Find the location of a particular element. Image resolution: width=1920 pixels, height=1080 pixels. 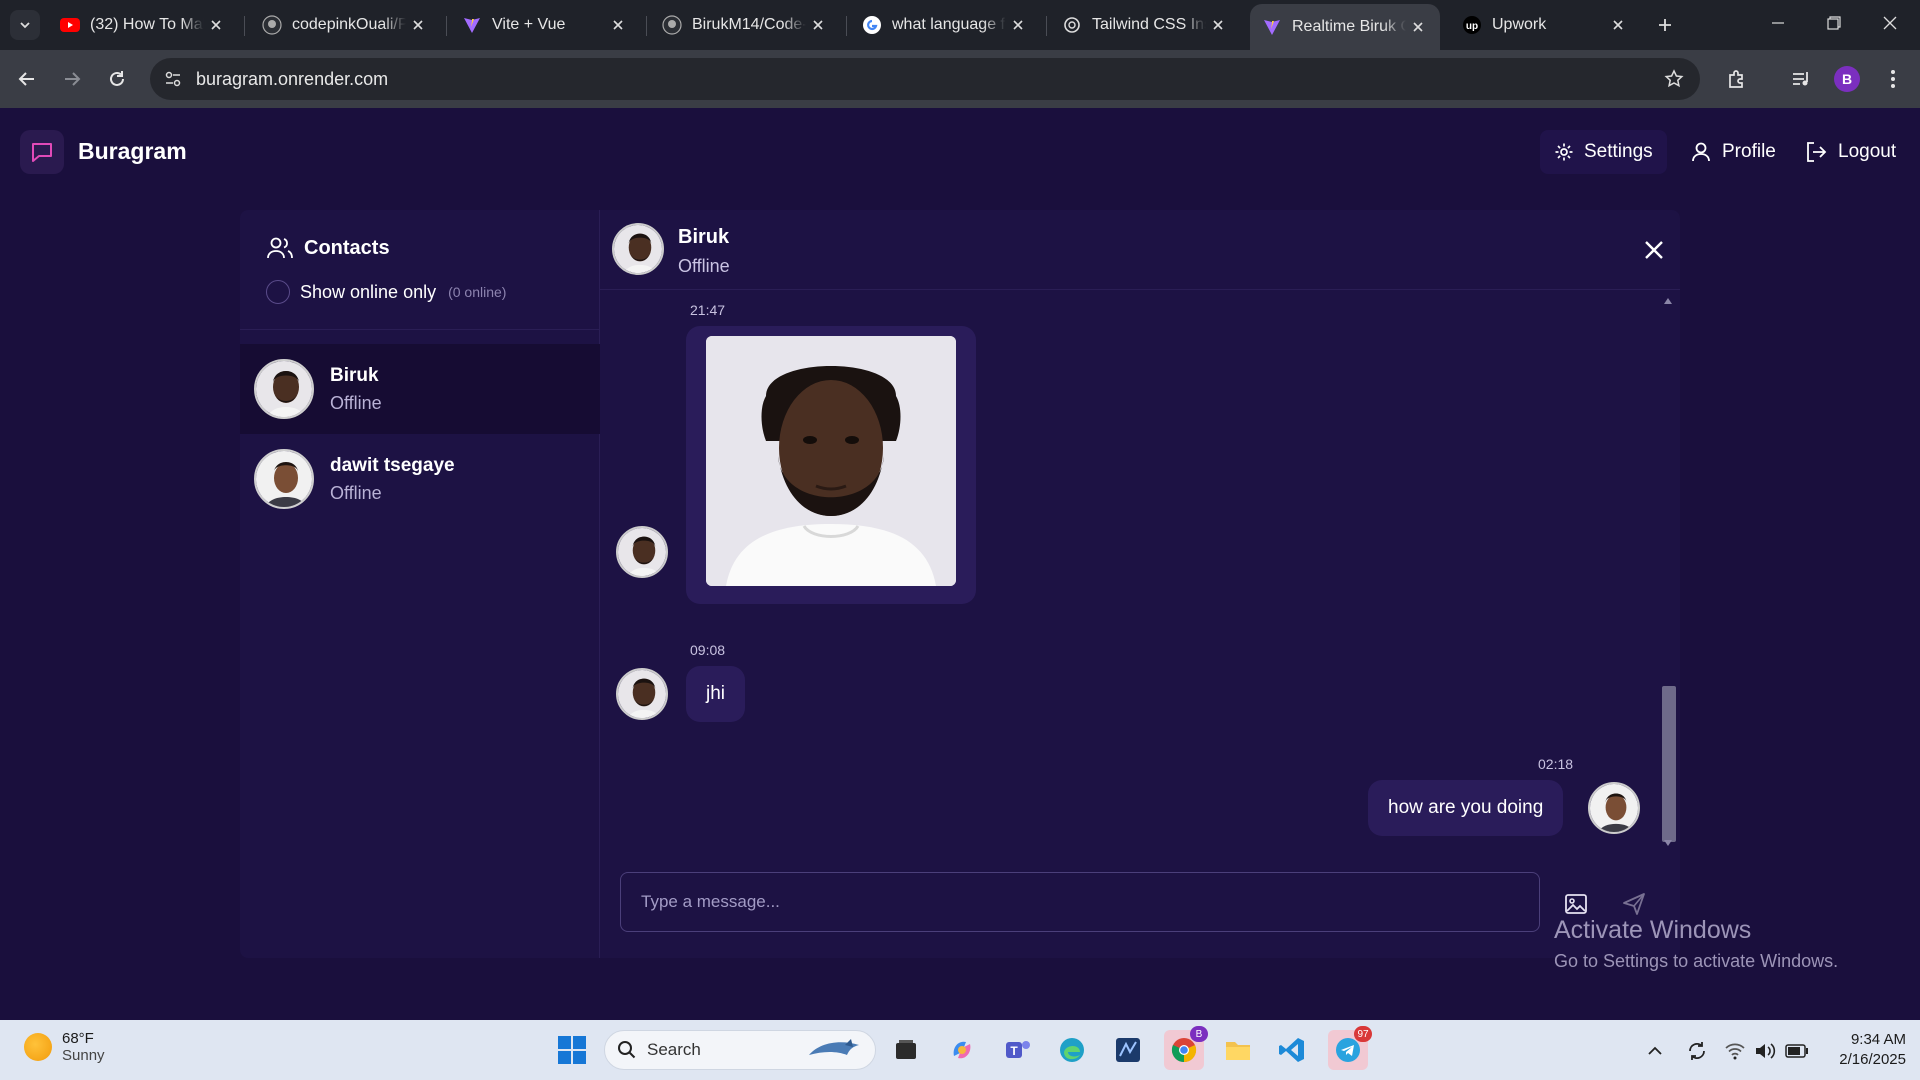

app-logo is located at coordinates (42, 152).